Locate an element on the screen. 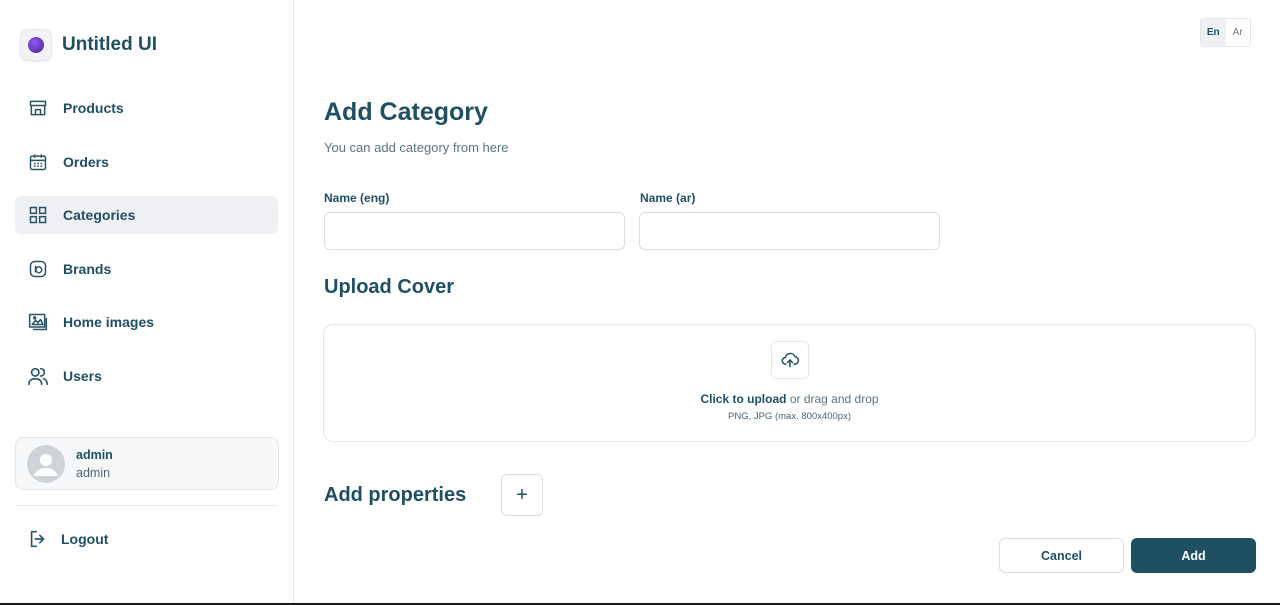  name-ar-label: Name (ar) is located at coordinates (668, 198).